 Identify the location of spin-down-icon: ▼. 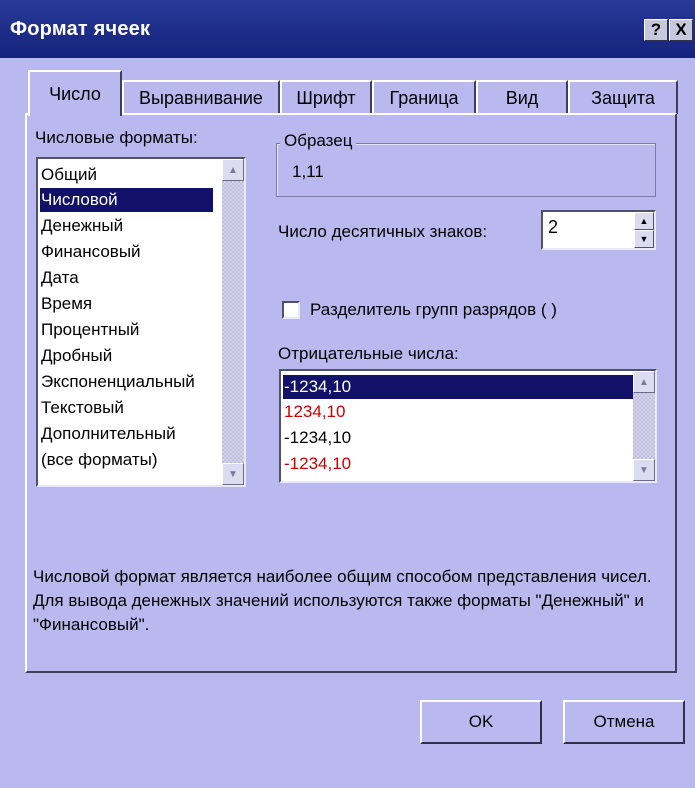
(644, 239).